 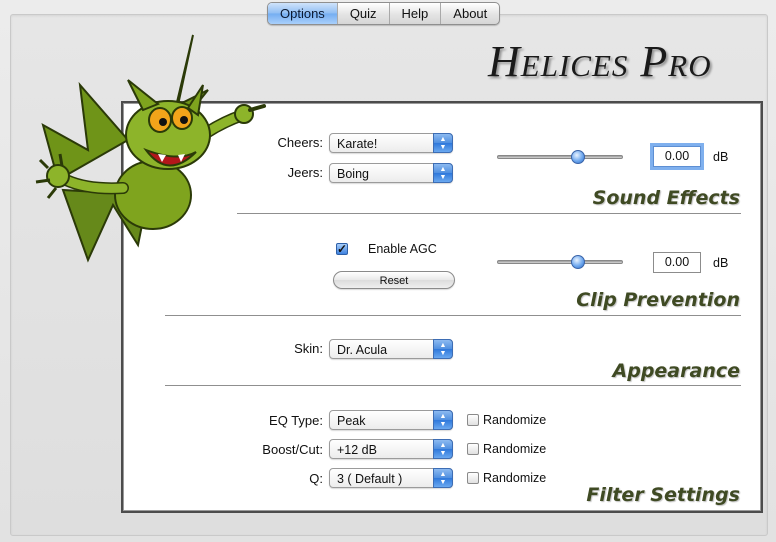 I want to click on q-label: Q:, so click(x=316, y=478).